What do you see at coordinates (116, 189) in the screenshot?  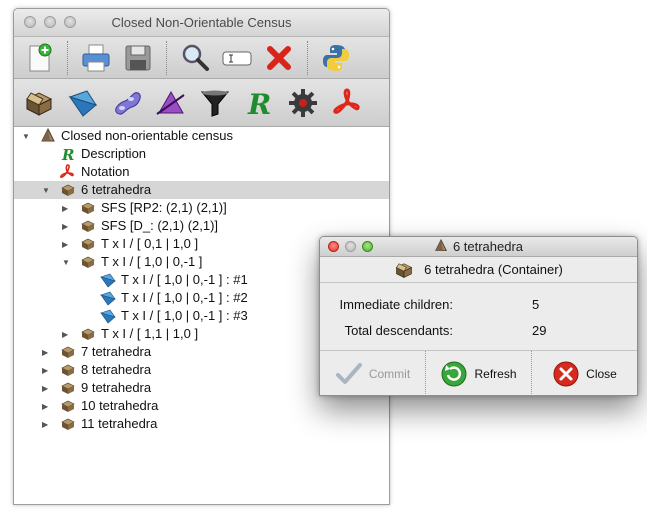 I see `tree-row-label: 6 tetrahedra` at bounding box center [116, 189].